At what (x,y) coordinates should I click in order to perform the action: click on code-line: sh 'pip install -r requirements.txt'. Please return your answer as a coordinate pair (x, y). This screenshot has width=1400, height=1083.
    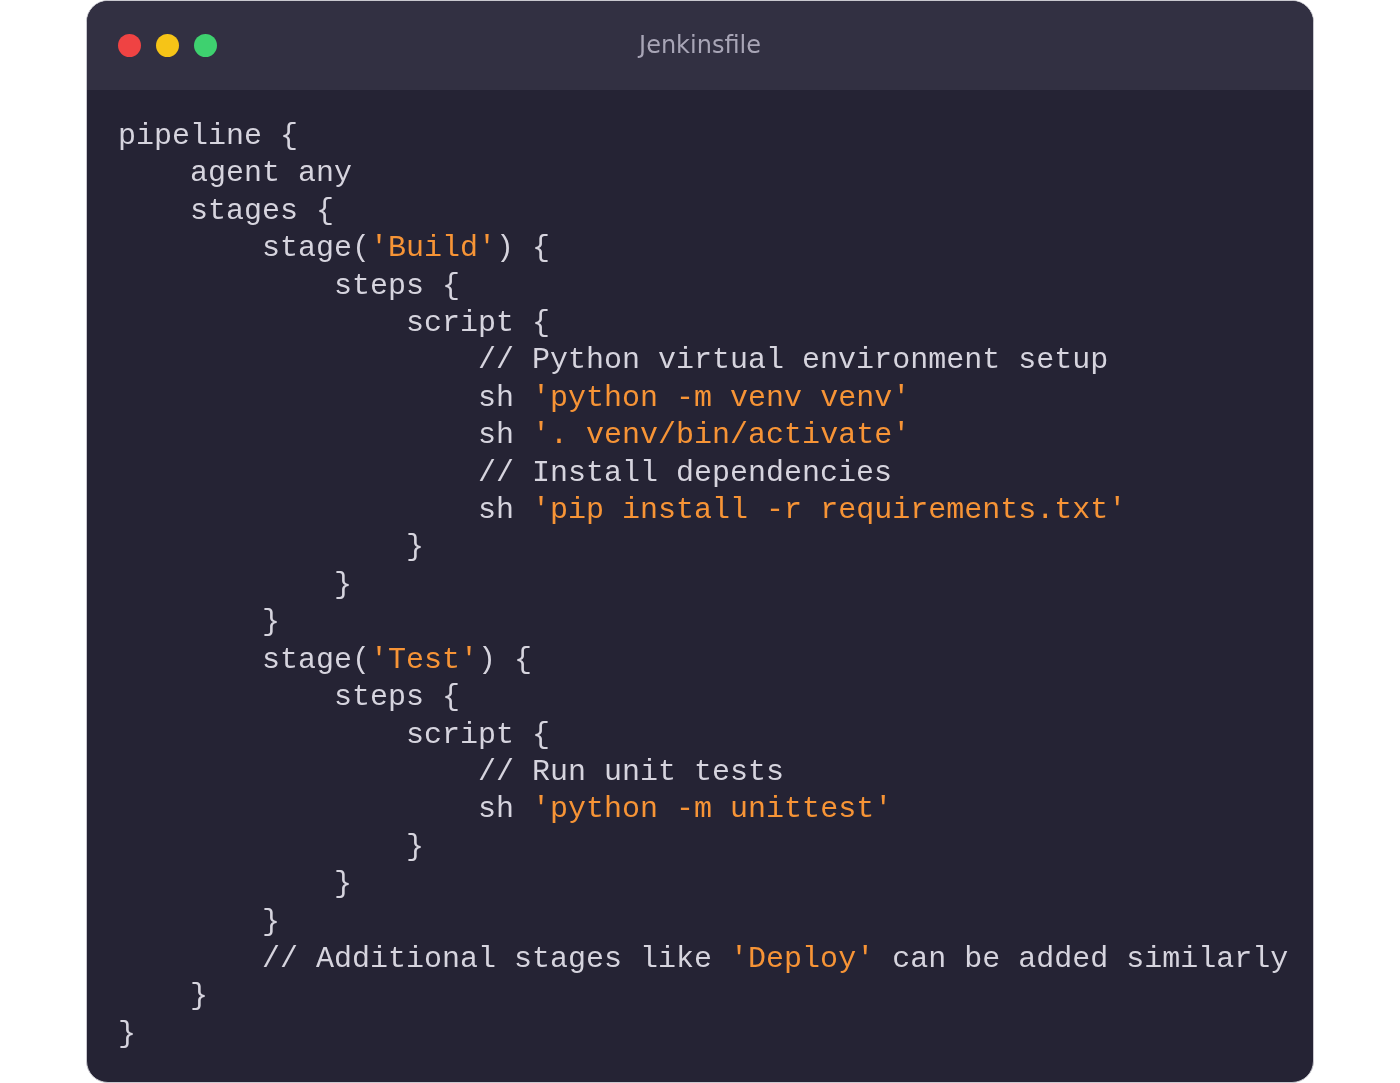
    Looking at the image, I should click on (802, 511).